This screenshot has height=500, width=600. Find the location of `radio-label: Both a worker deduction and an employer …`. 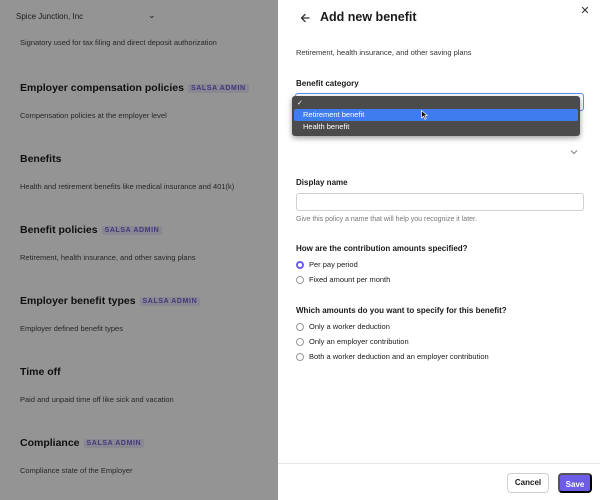

radio-label: Both a worker deduction and an employer … is located at coordinates (399, 356).